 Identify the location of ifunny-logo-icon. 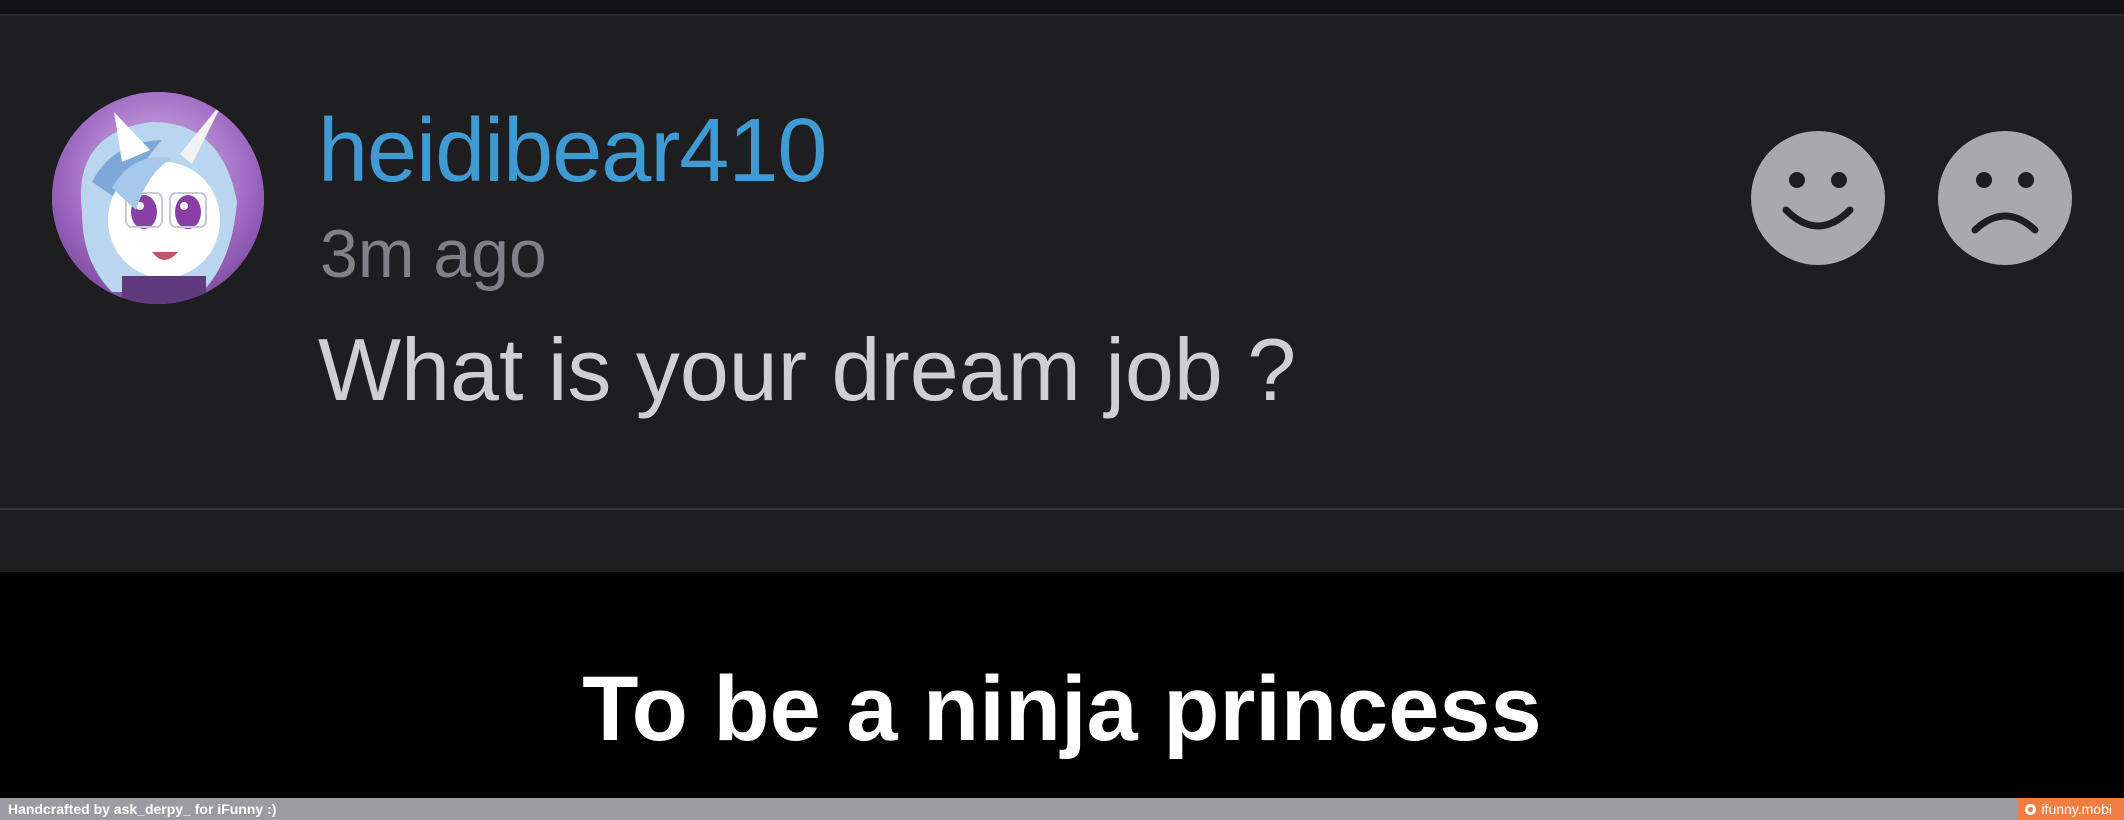
(2031, 809).